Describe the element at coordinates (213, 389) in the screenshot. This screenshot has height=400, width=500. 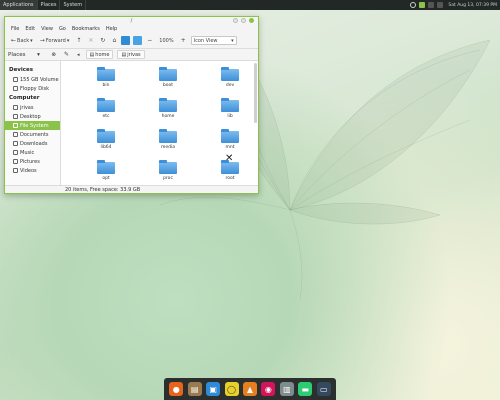
I see `app-icon: ▣` at that location.